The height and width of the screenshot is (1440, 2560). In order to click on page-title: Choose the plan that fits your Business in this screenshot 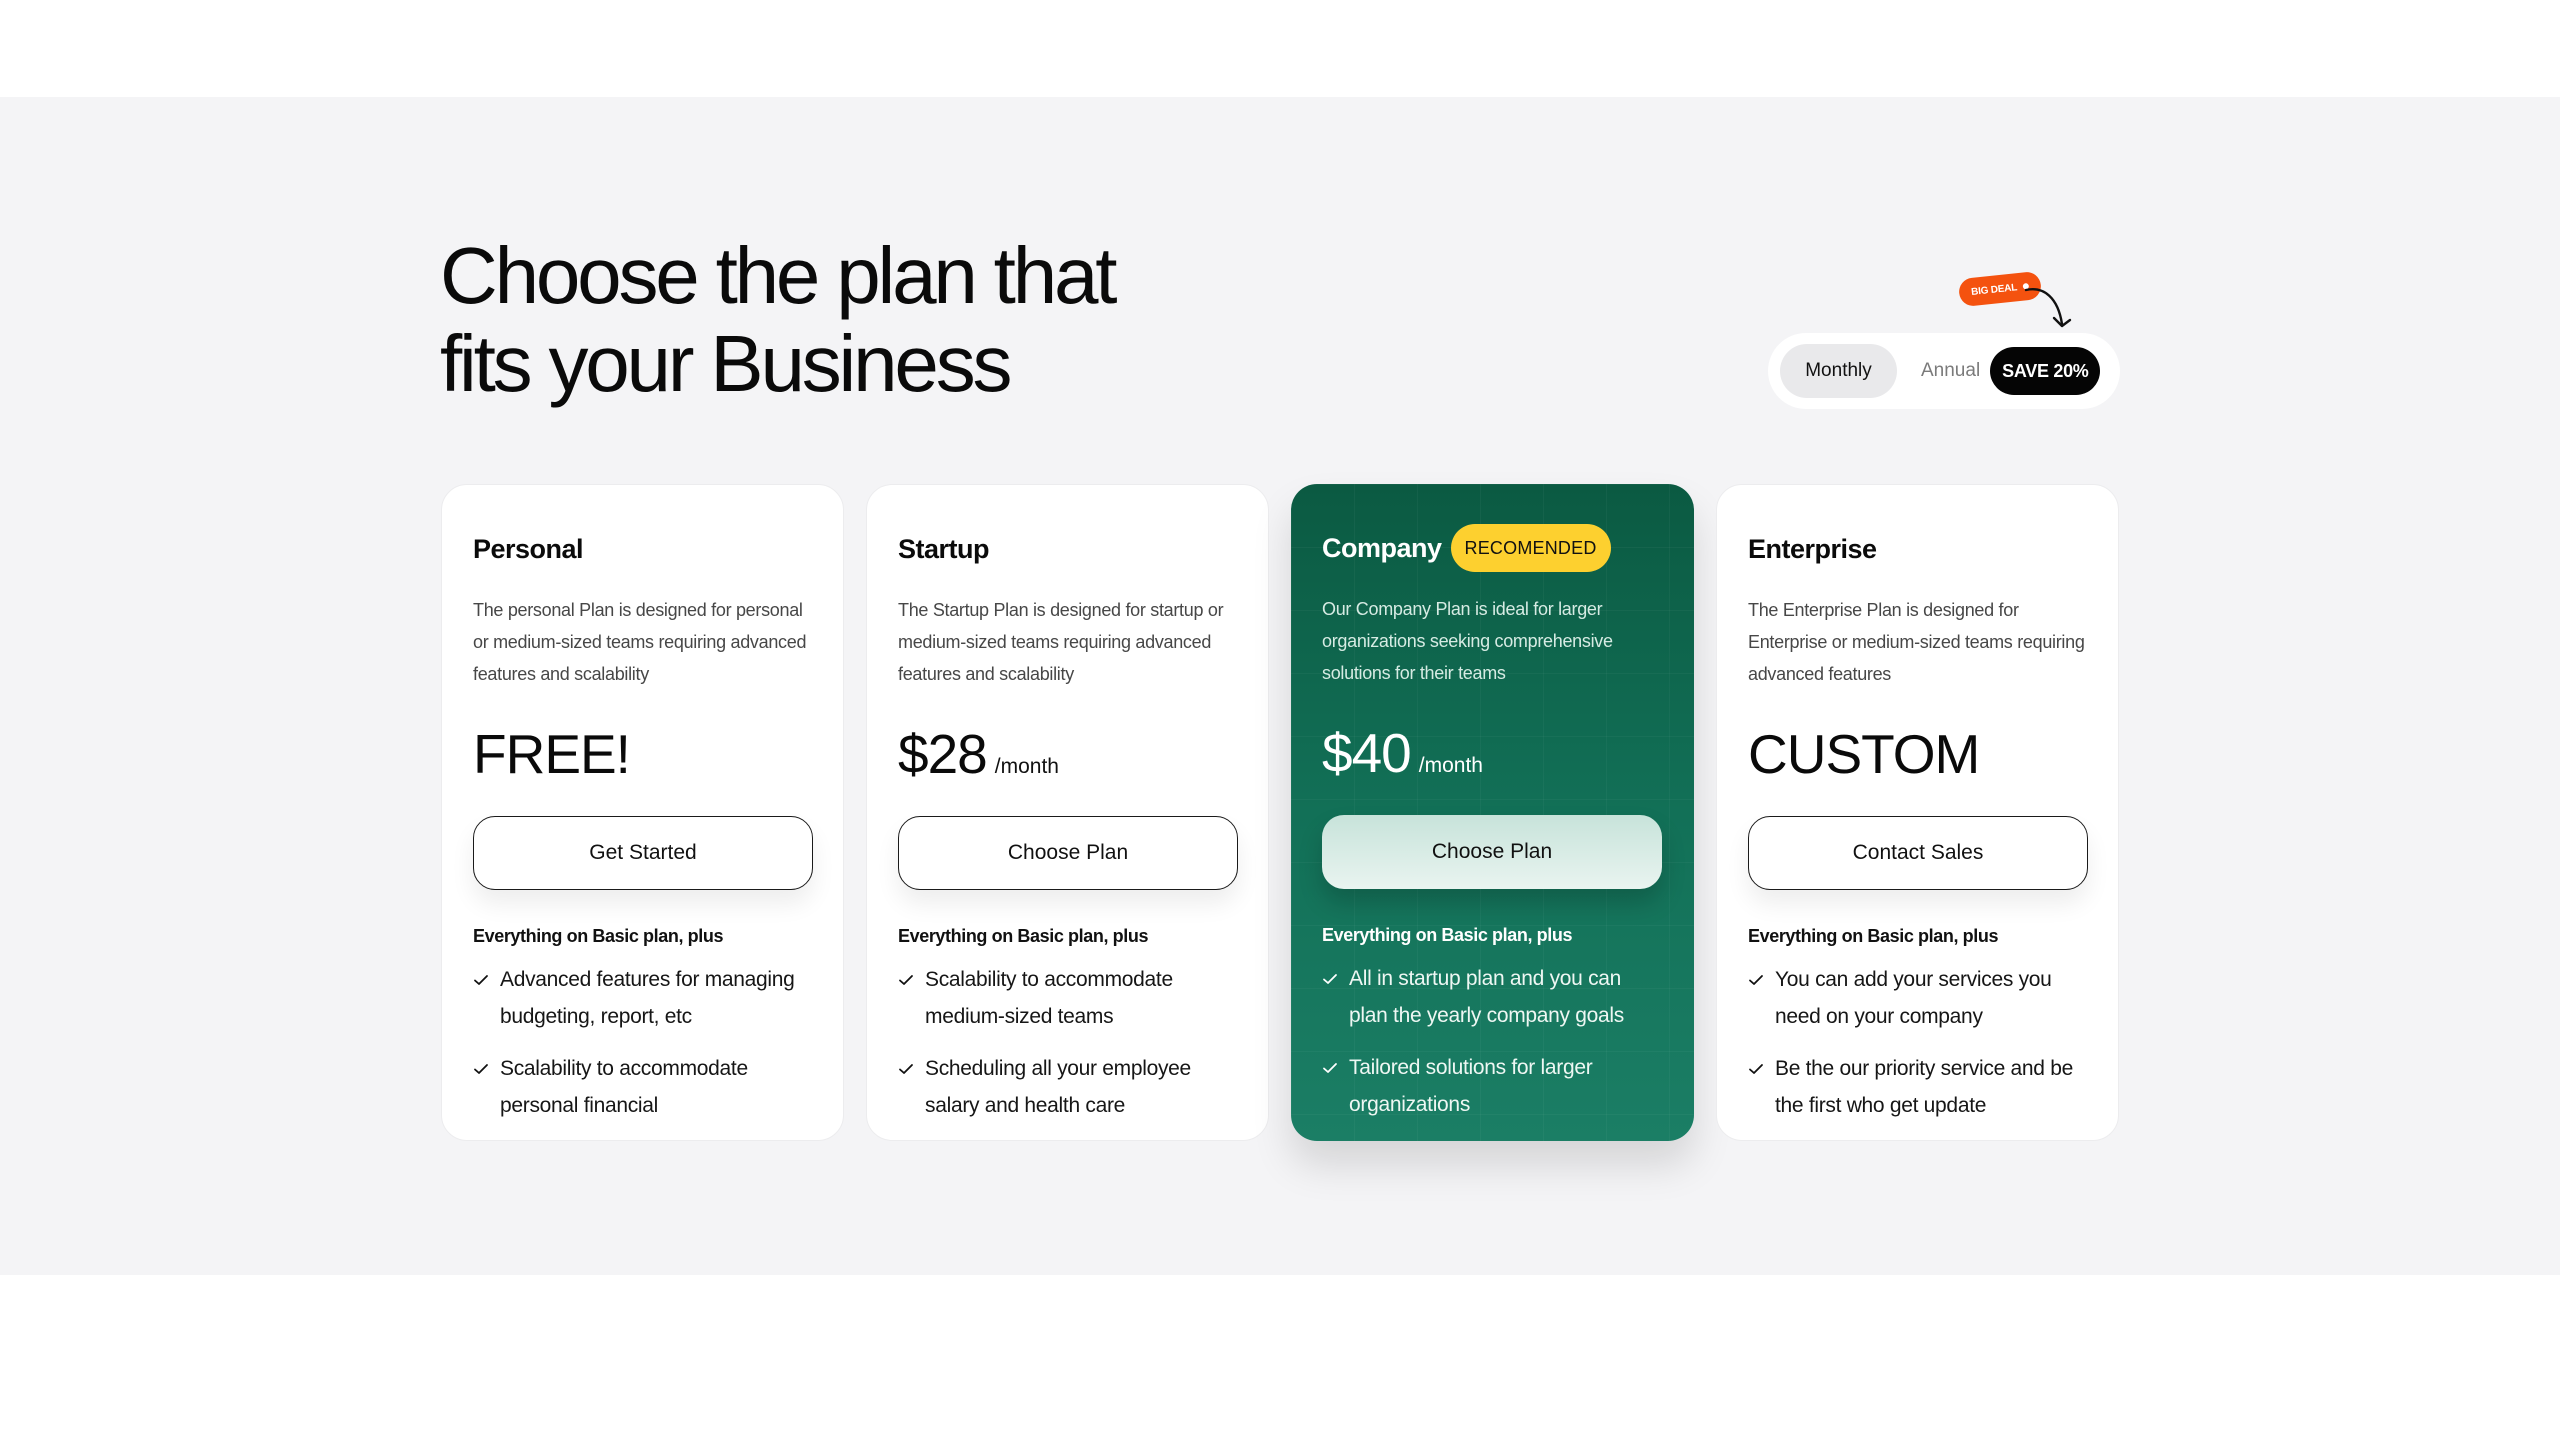, I will do `click(779, 319)`.